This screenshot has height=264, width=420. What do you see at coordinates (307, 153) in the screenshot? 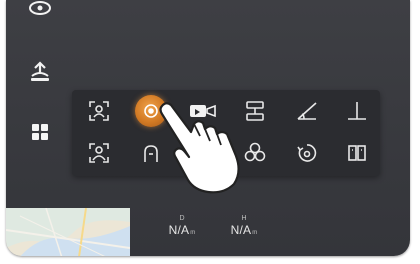
I see `orbit-icon` at bounding box center [307, 153].